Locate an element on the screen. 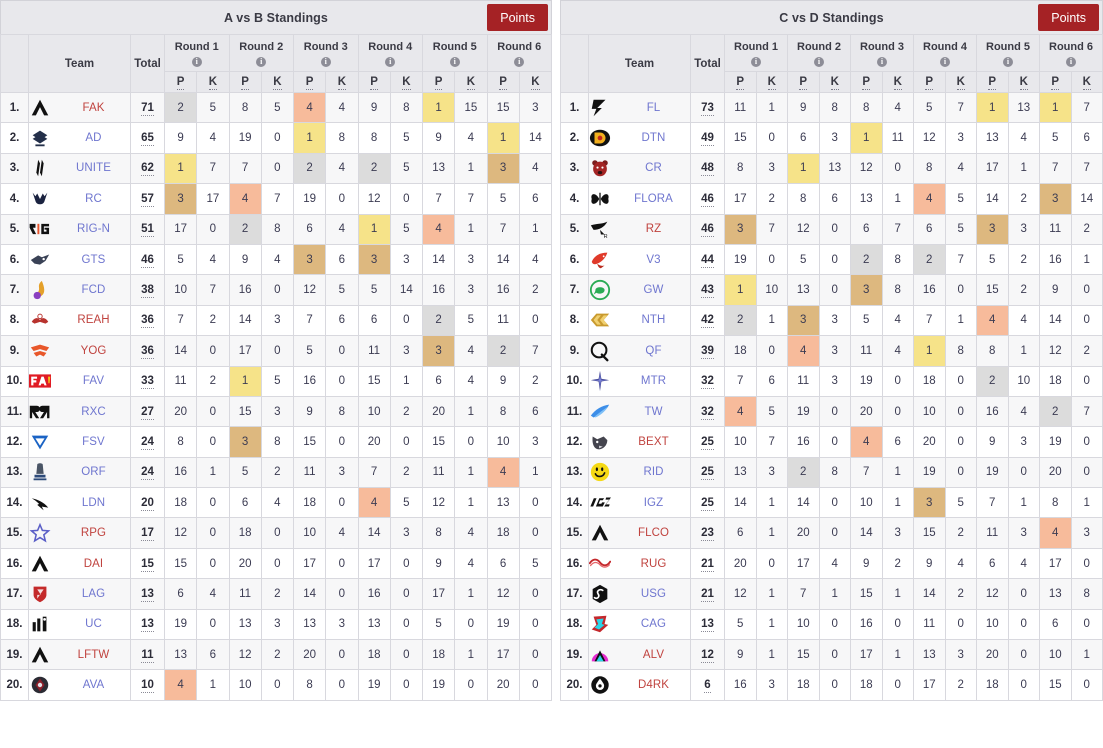 This screenshot has width=1103, height=748. team-name-link: FSV is located at coordinates (93, 442).